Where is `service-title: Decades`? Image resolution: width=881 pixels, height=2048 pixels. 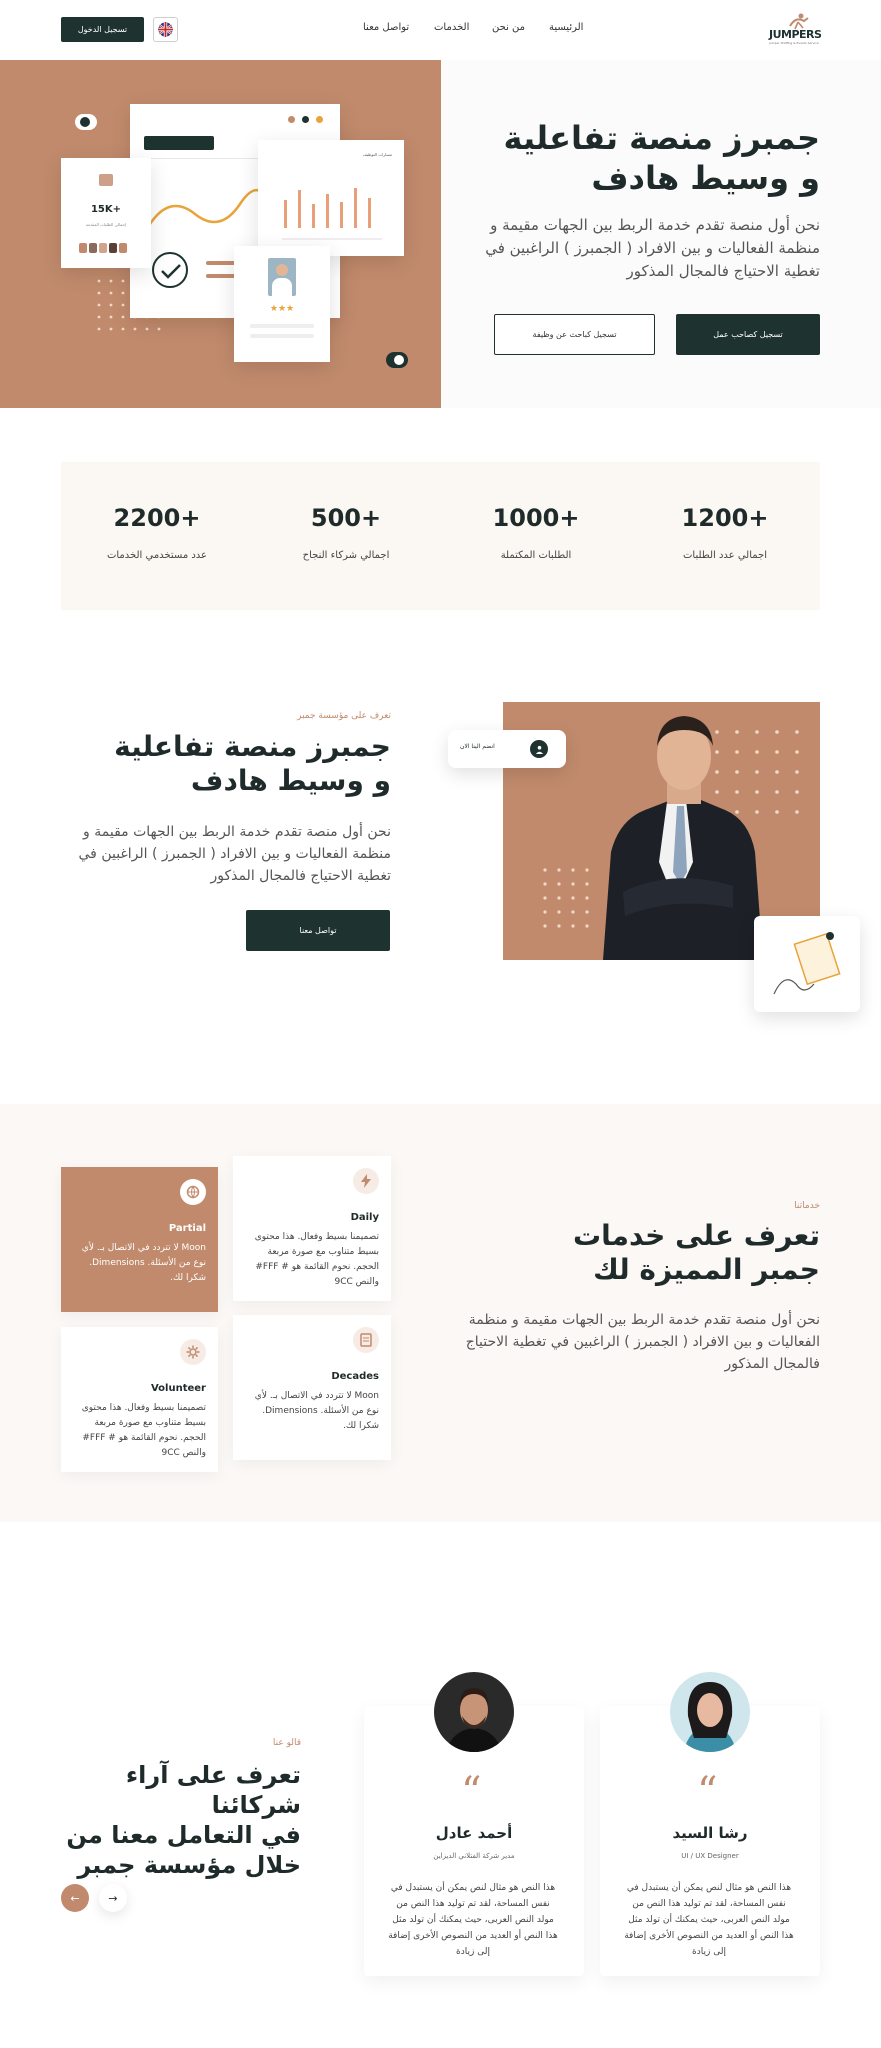
service-title: Decades is located at coordinates (355, 1376).